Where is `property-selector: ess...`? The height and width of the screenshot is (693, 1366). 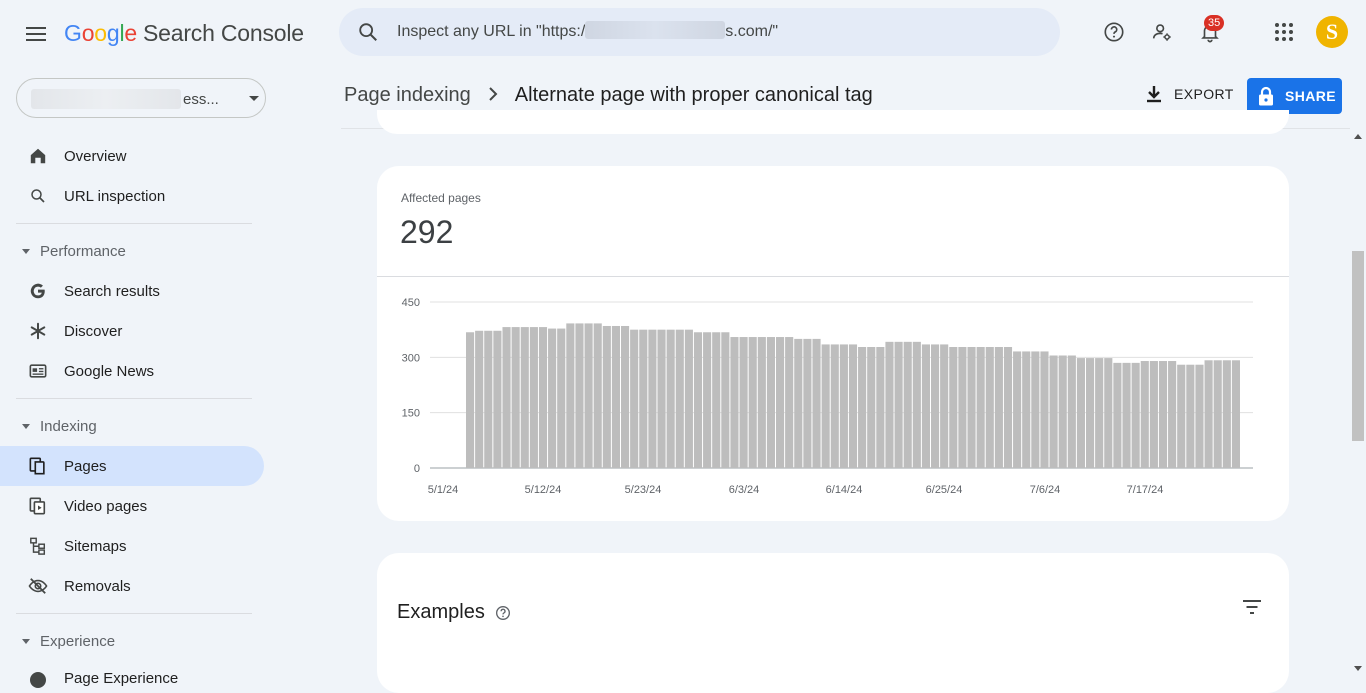
property-selector: ess... is located at coordinates (141, 98).